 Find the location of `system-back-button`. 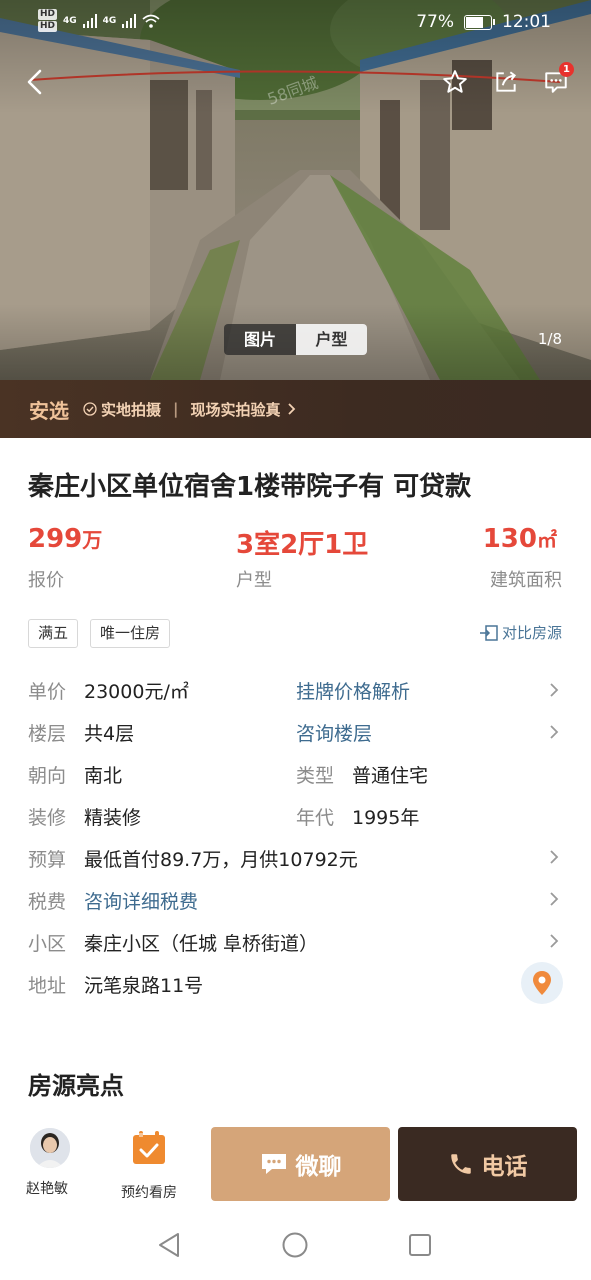

system-back-button is located at coordinates (169, 1245).